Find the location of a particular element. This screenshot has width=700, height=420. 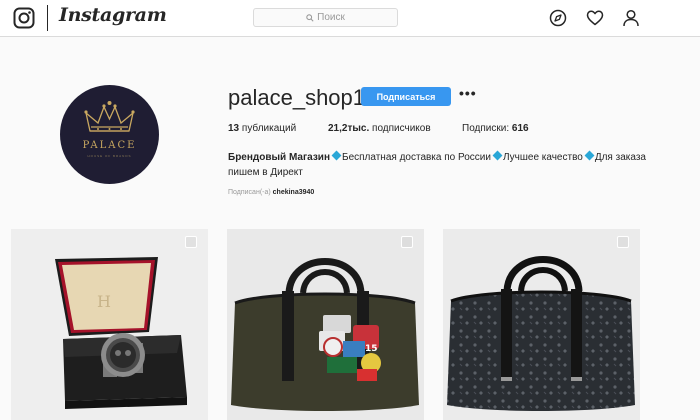

bio-title: Брендовый Магазин is located at coordinates (279, 157).